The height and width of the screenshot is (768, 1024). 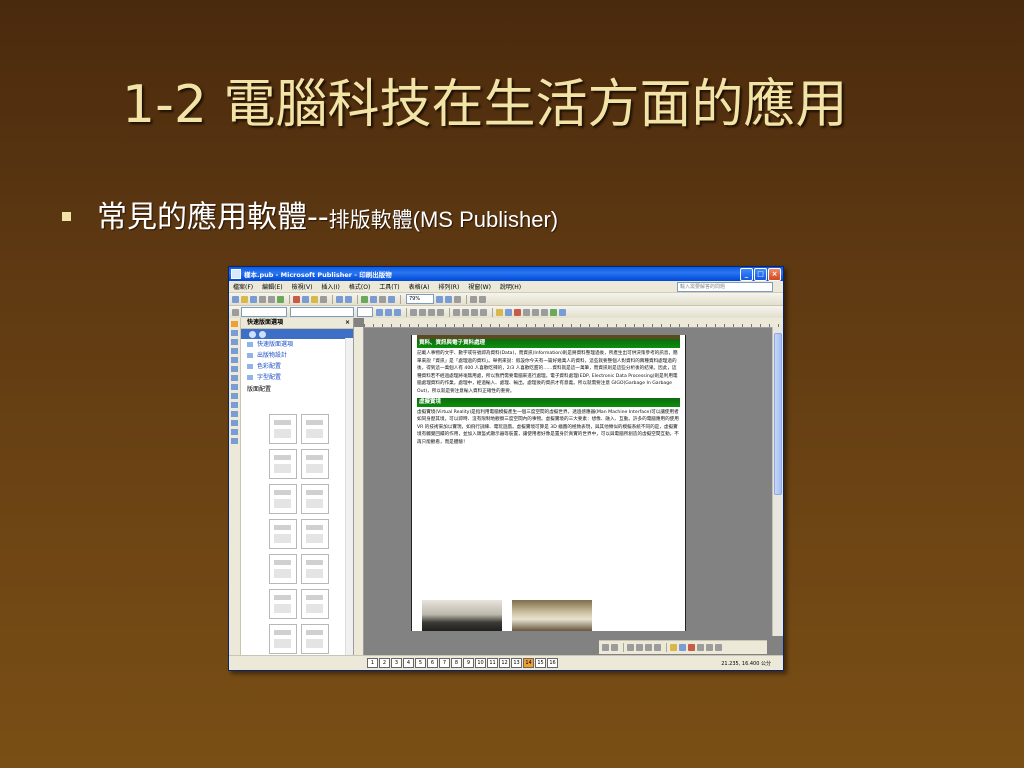 What do you see at coordinates (272, 286) in the screenshot?
I see `menu-edit: 編輯(E)` at bounding box center [272, 286].